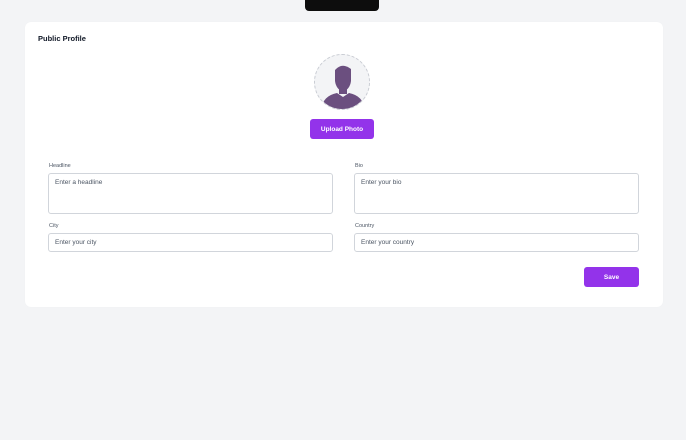 Image resolution: width=686 pixels, height=440 pixels. I want to click on bio-label: Bio, so click(359, 166).